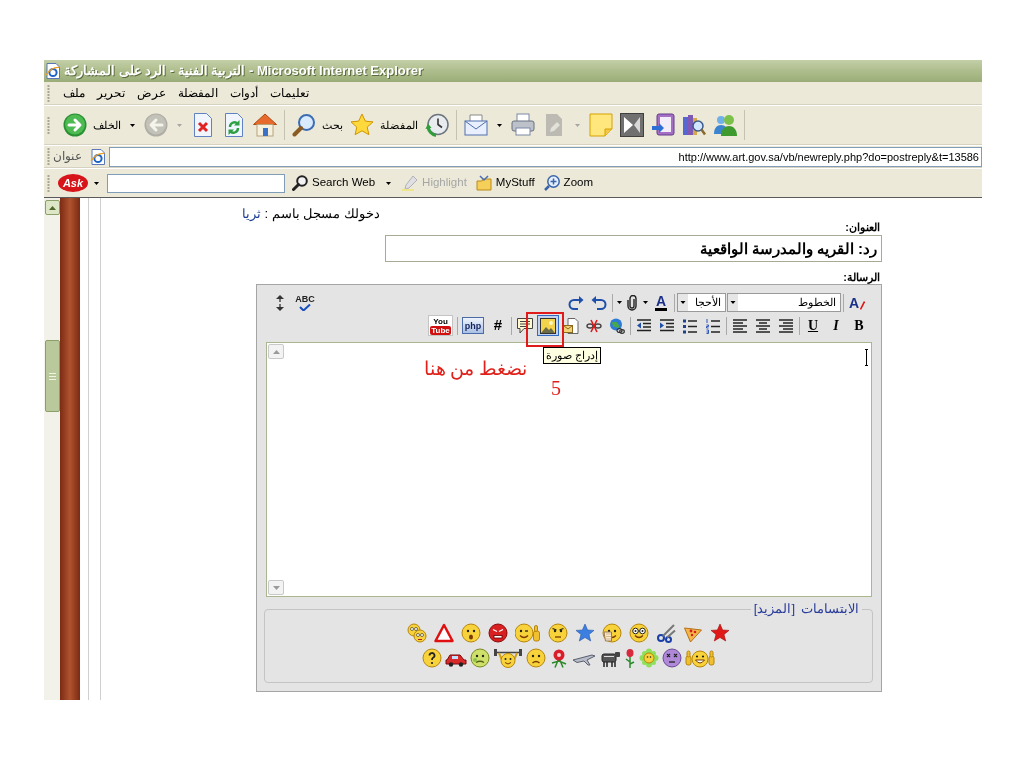 This screenshot has height=768, width=1024. Describe the element at coordinates (305, 302) in the screenshot. I see `spellcheck-button: ABC` at that location.